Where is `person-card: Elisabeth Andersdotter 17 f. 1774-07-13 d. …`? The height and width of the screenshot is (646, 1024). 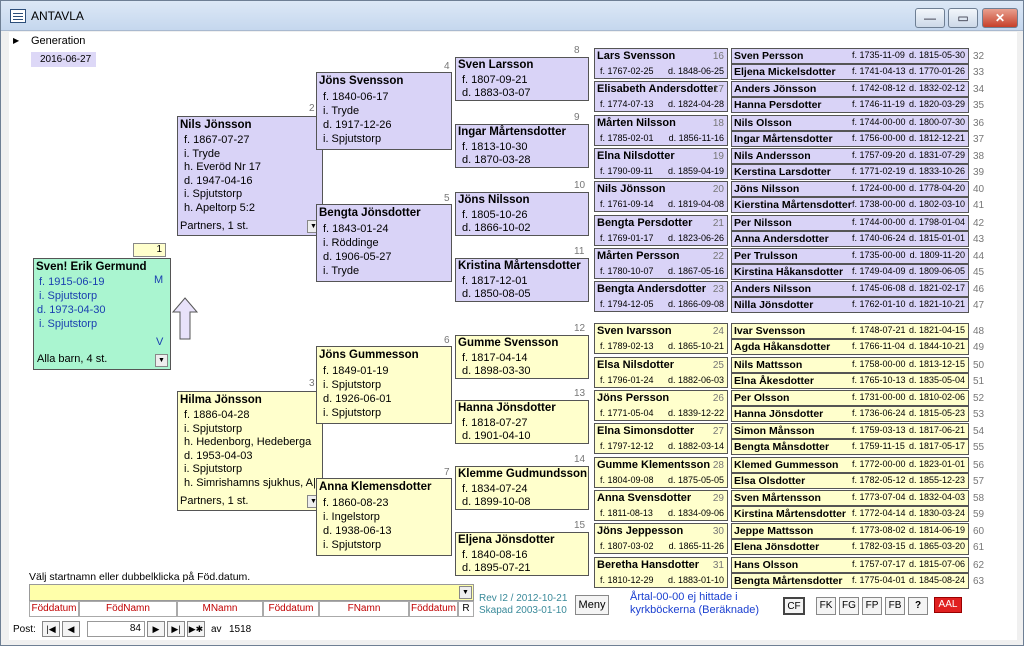
person-card: Elisabeth Andersdotter 17 f. 1774-07-13 d. … is located at coordinates (661, 97).